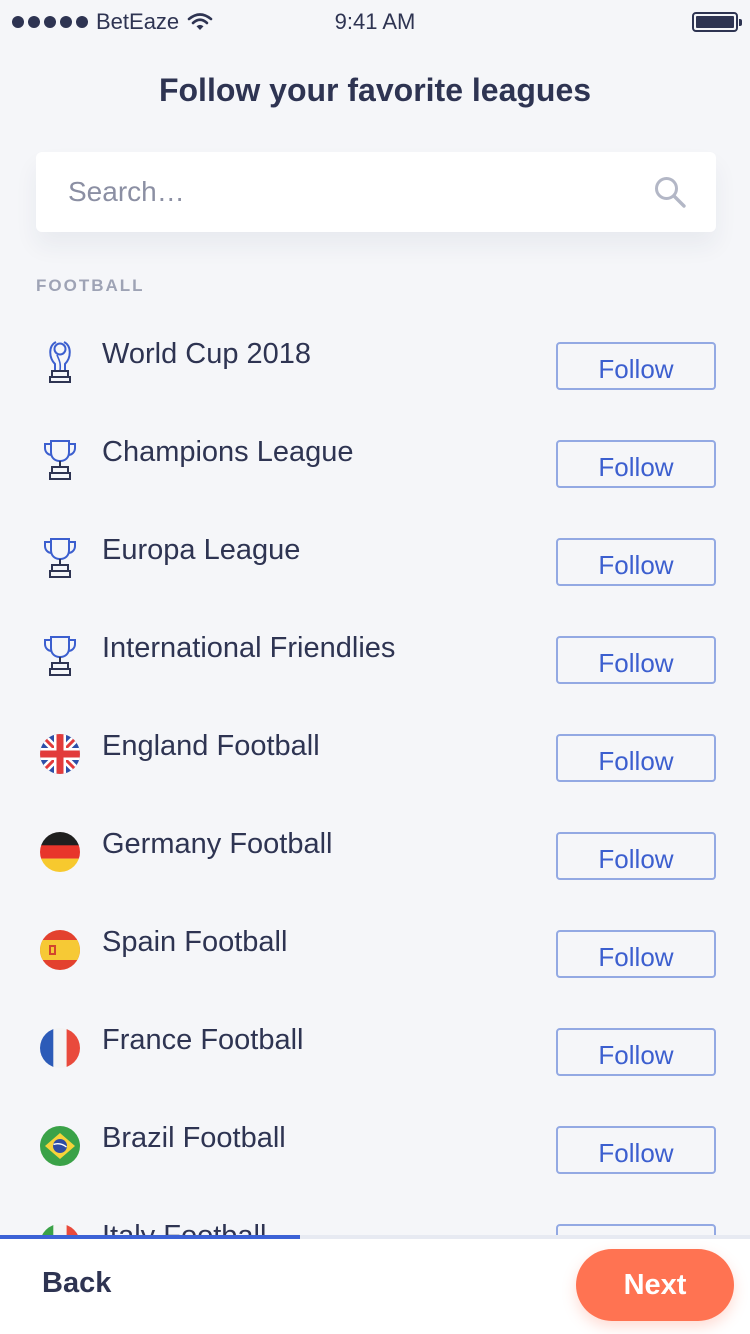 This screenshot has height=1334, width=750. What do you see at coordinates (375, 1284) in the screenshot?
I see `bottom-bar: Back Next` at bounding box center [375, 1284].